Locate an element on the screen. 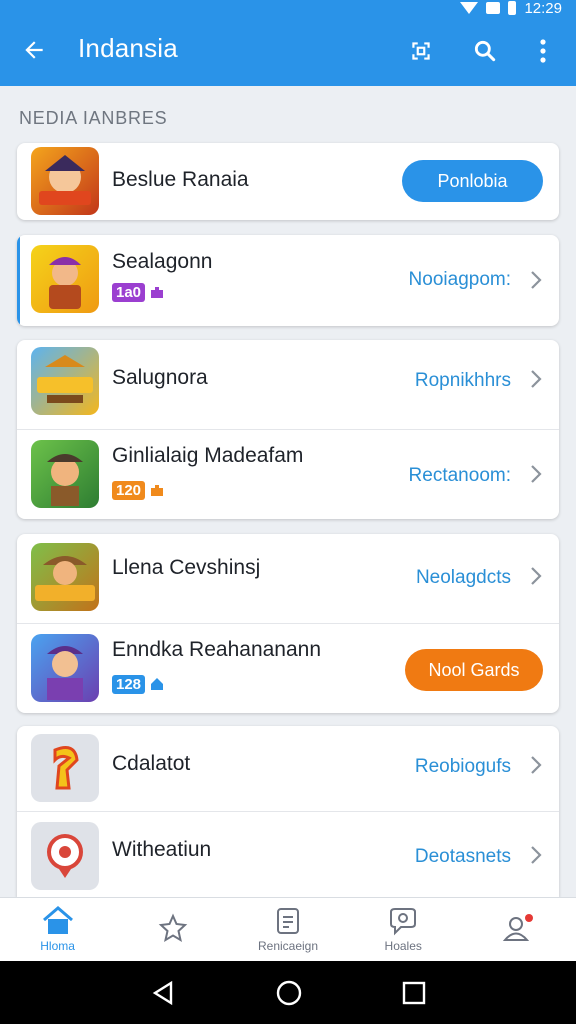 The width and height of the screenshot is (576, 1024). search-icon is located at coordinates (485, 51).